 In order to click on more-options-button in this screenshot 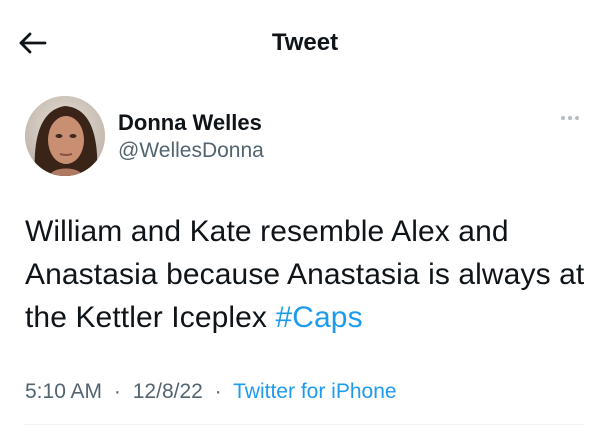, I will do `click(570, 118)`.